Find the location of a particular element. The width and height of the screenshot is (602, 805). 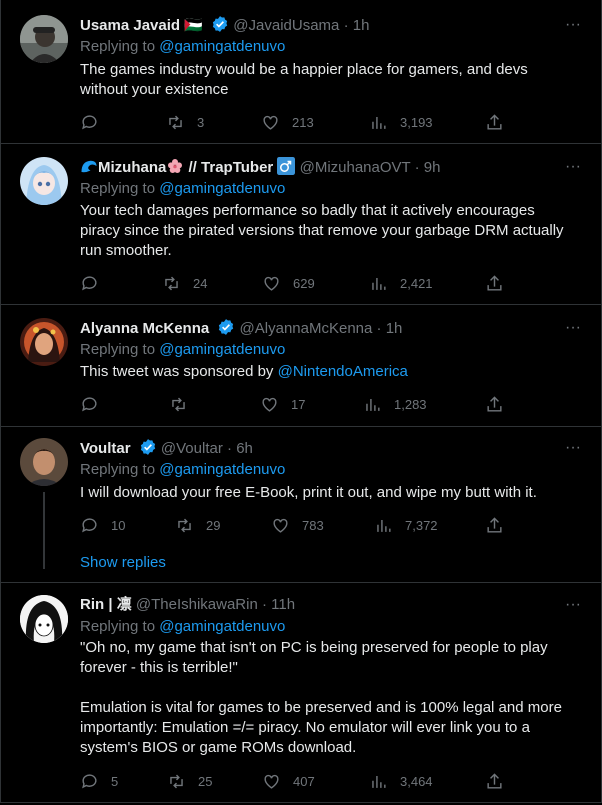

like-button: 213 is located at coordinates (287, 122).